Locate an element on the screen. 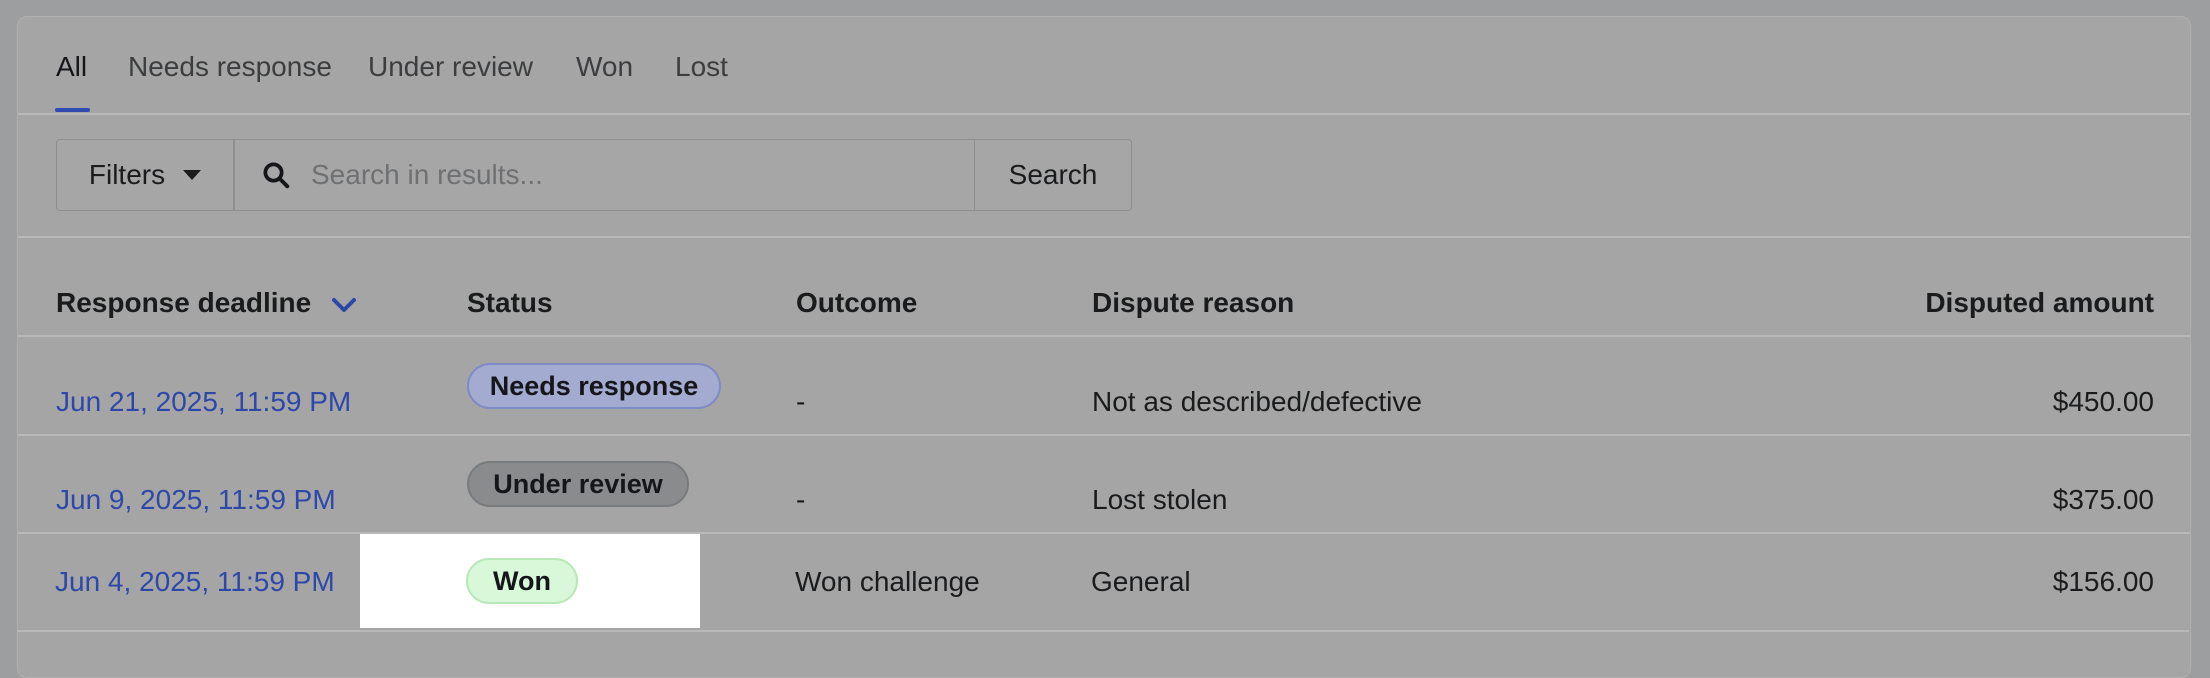 The height and width of the screenshot is (678, 2210). search-icon is located at coordinates (276, 175).